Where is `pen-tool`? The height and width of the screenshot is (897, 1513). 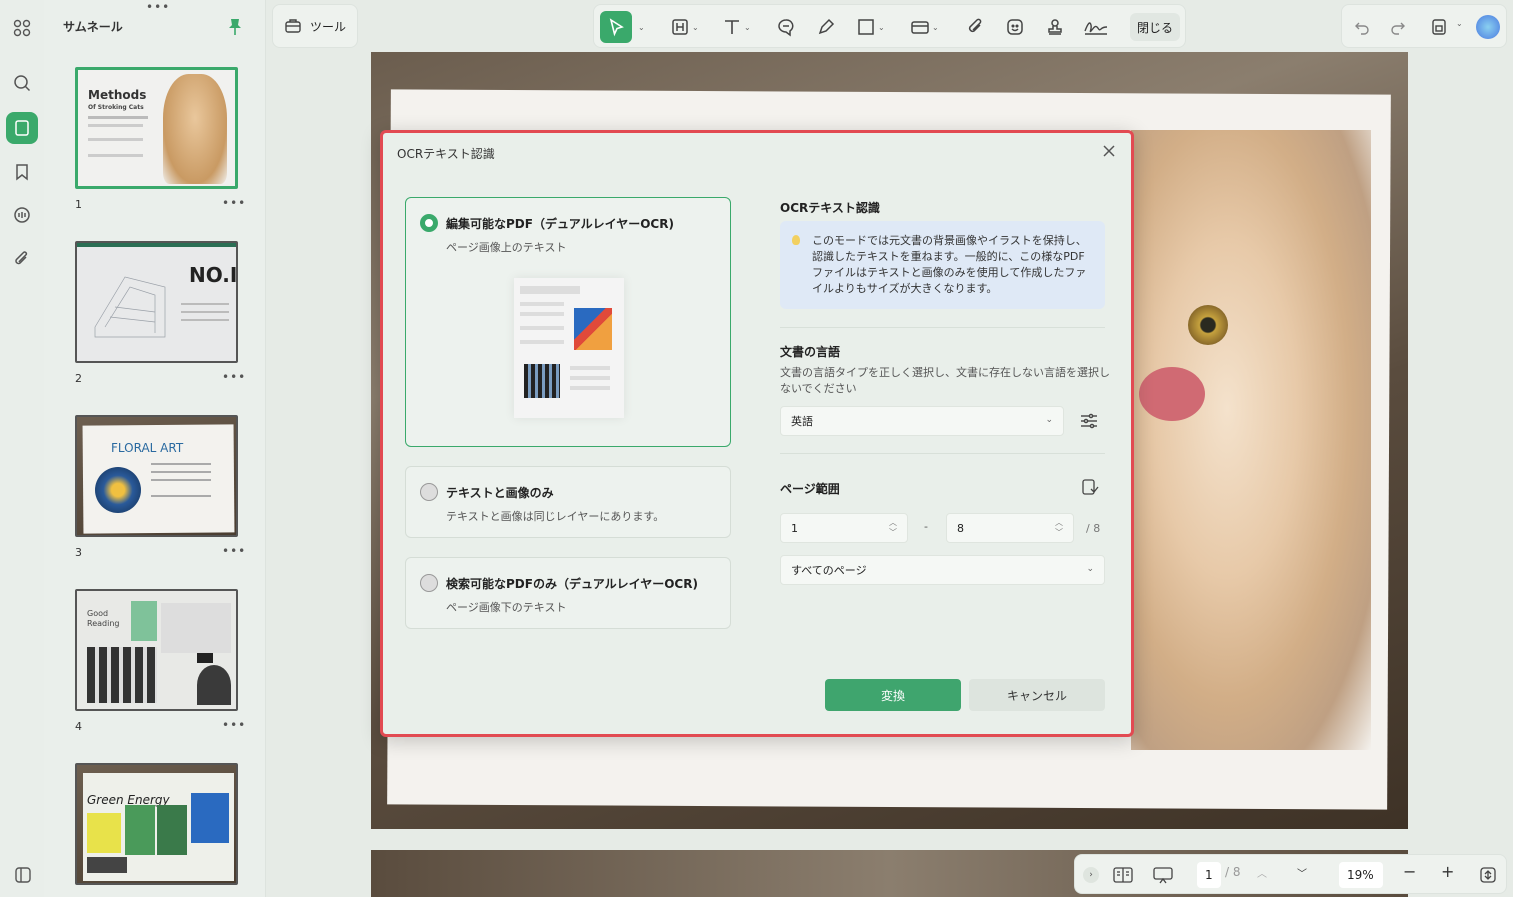
pen-tool is located at coordinates (826, 27).